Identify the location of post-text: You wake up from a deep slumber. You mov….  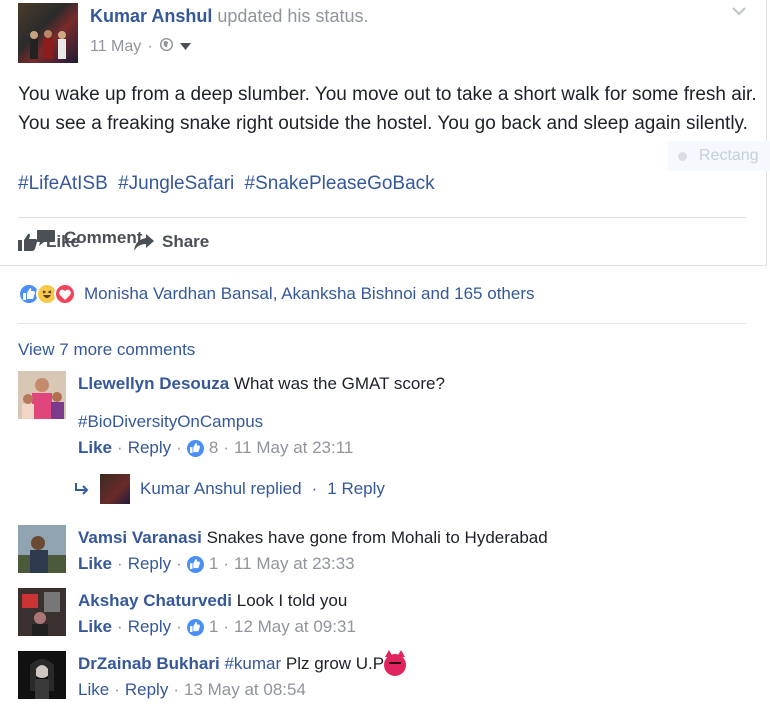
(387, 109).